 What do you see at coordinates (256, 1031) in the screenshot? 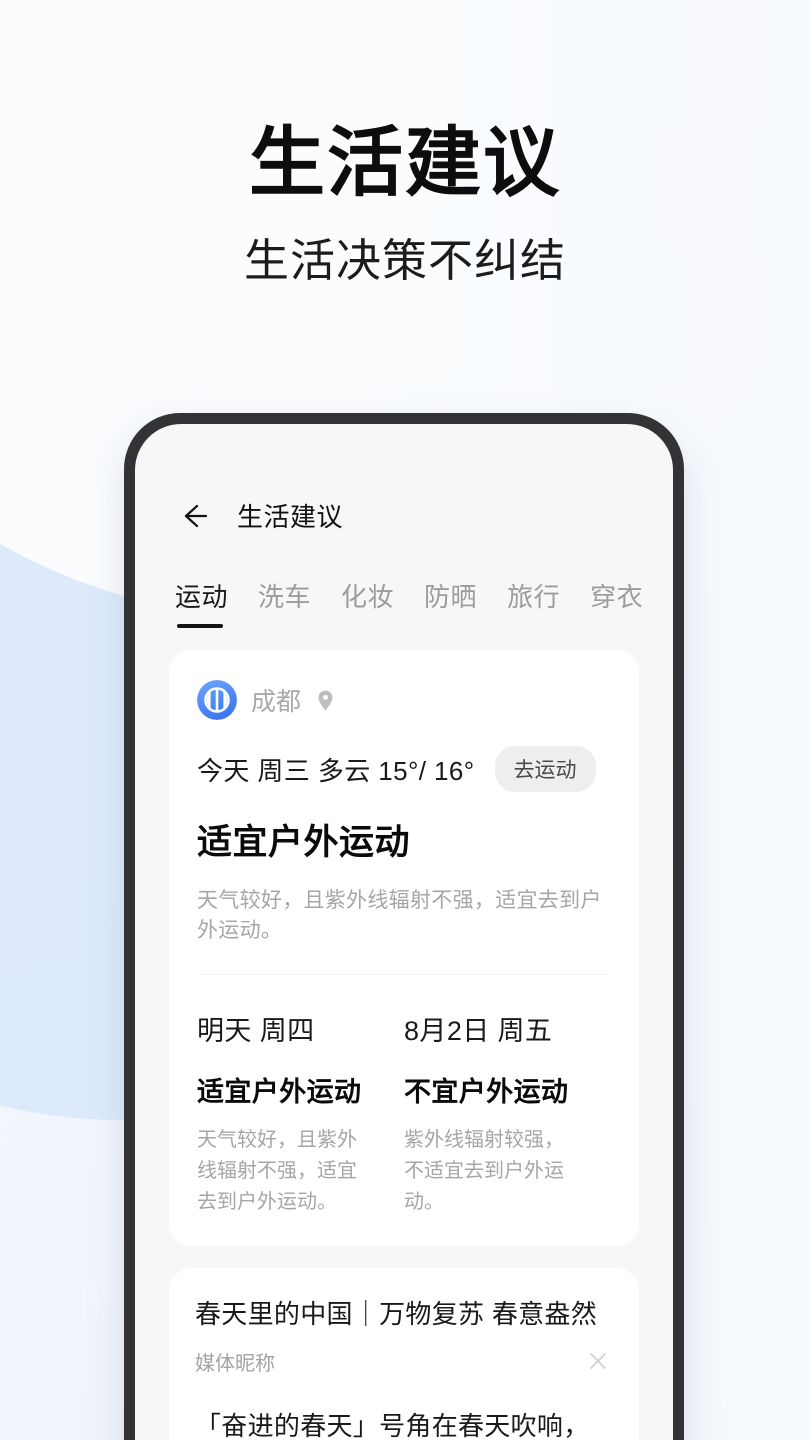
I see `forecast-day-label: 明天 周四` at bounding box center [256, 1031].